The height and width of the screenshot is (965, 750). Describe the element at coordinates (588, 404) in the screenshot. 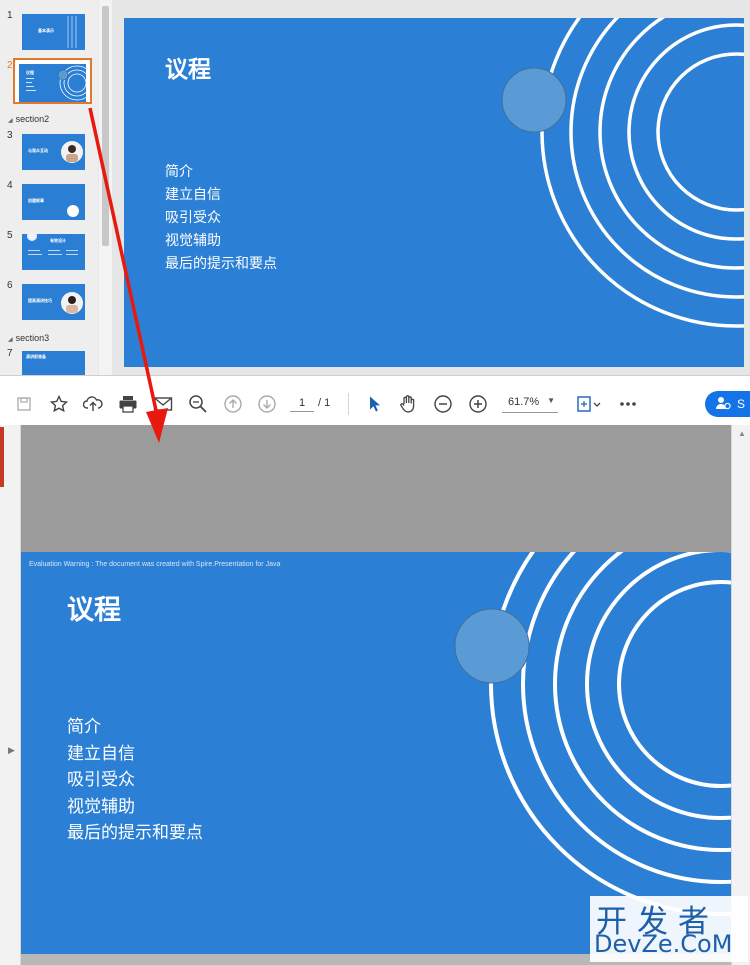

I see `fit-page-icon` at that location.